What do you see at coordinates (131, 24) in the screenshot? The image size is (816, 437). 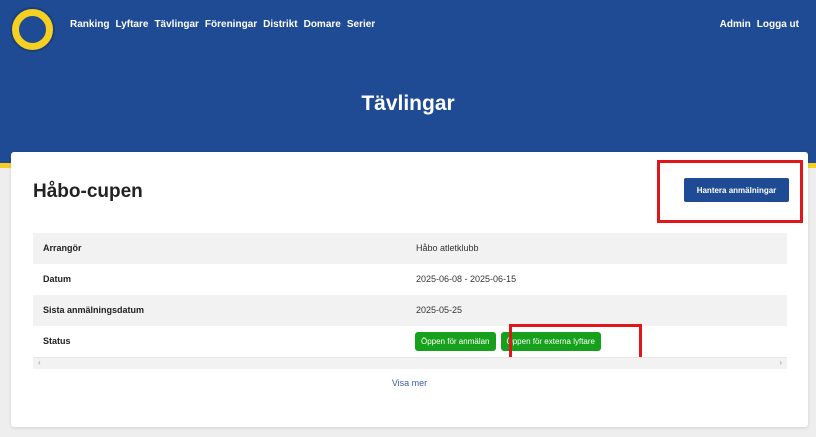 I see `nav-lyftare: Lyftare` at bounding box center [131, 24].